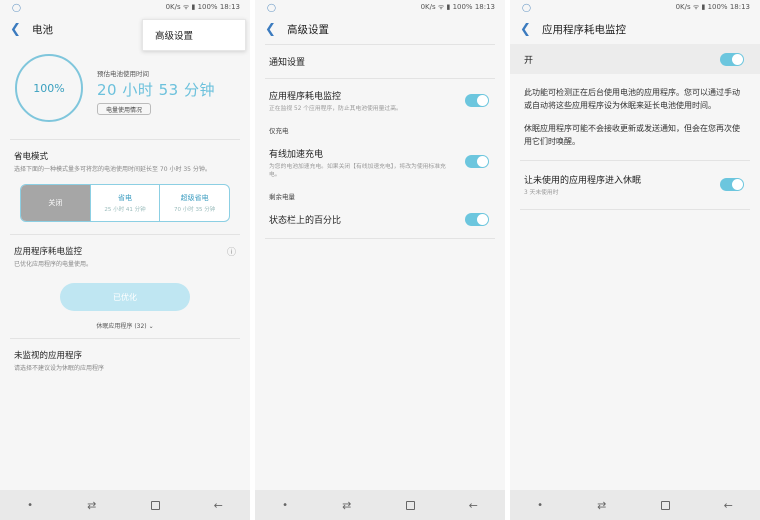 Image resolution: width=760 pixels, height=520 pixels. Describe the element at coordinates (59, 368) in the screenshot. I see `unmonitored-desc: 请选择不建议设为休眠的应用程序` at that location.